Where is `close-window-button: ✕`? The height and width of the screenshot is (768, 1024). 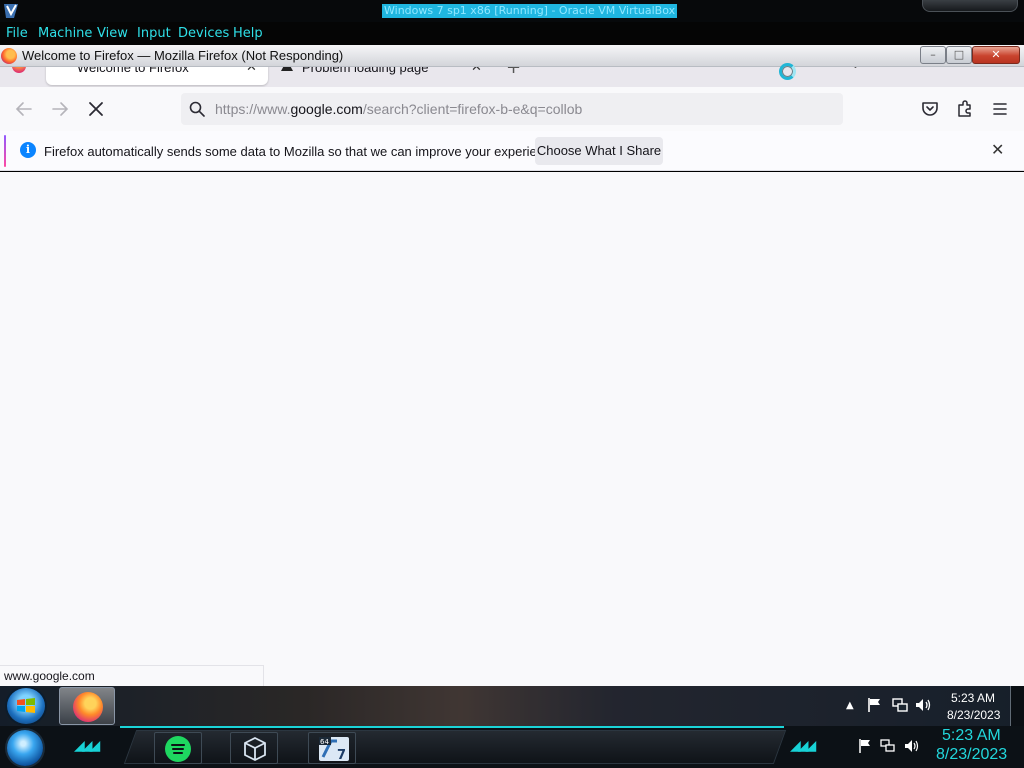 close-window-button: ✕ is located at coordinates (996, 55).